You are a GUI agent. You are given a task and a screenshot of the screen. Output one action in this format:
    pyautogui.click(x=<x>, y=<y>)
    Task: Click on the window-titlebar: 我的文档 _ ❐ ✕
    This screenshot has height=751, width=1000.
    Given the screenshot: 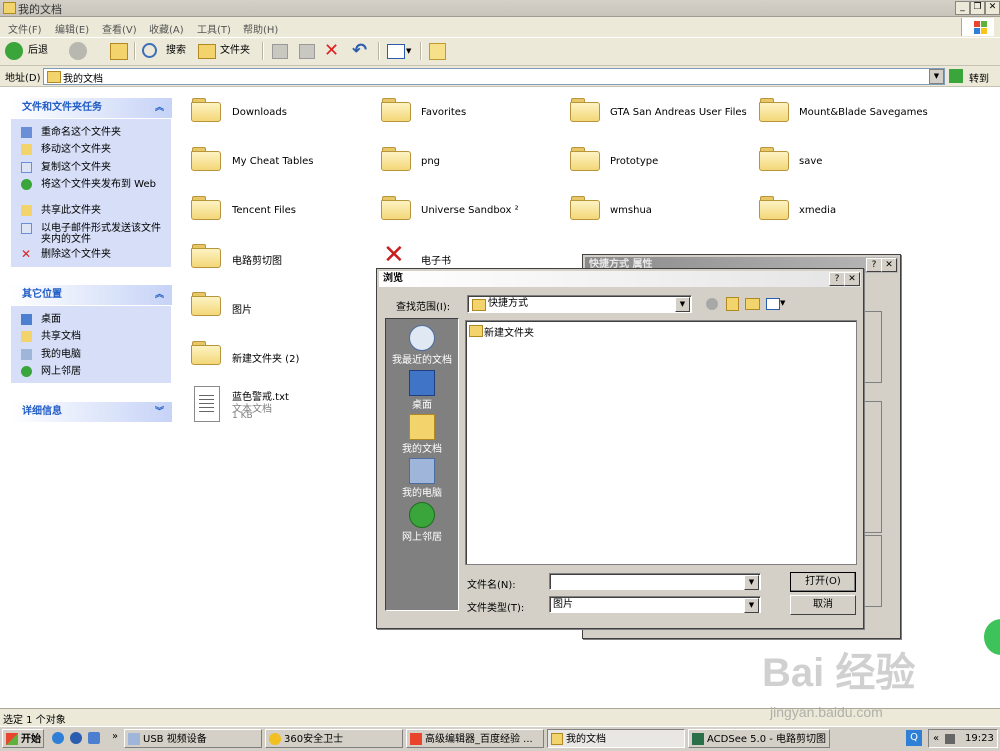 What is the action you would take?
    pyautogui.click(x=500, y=8)
    